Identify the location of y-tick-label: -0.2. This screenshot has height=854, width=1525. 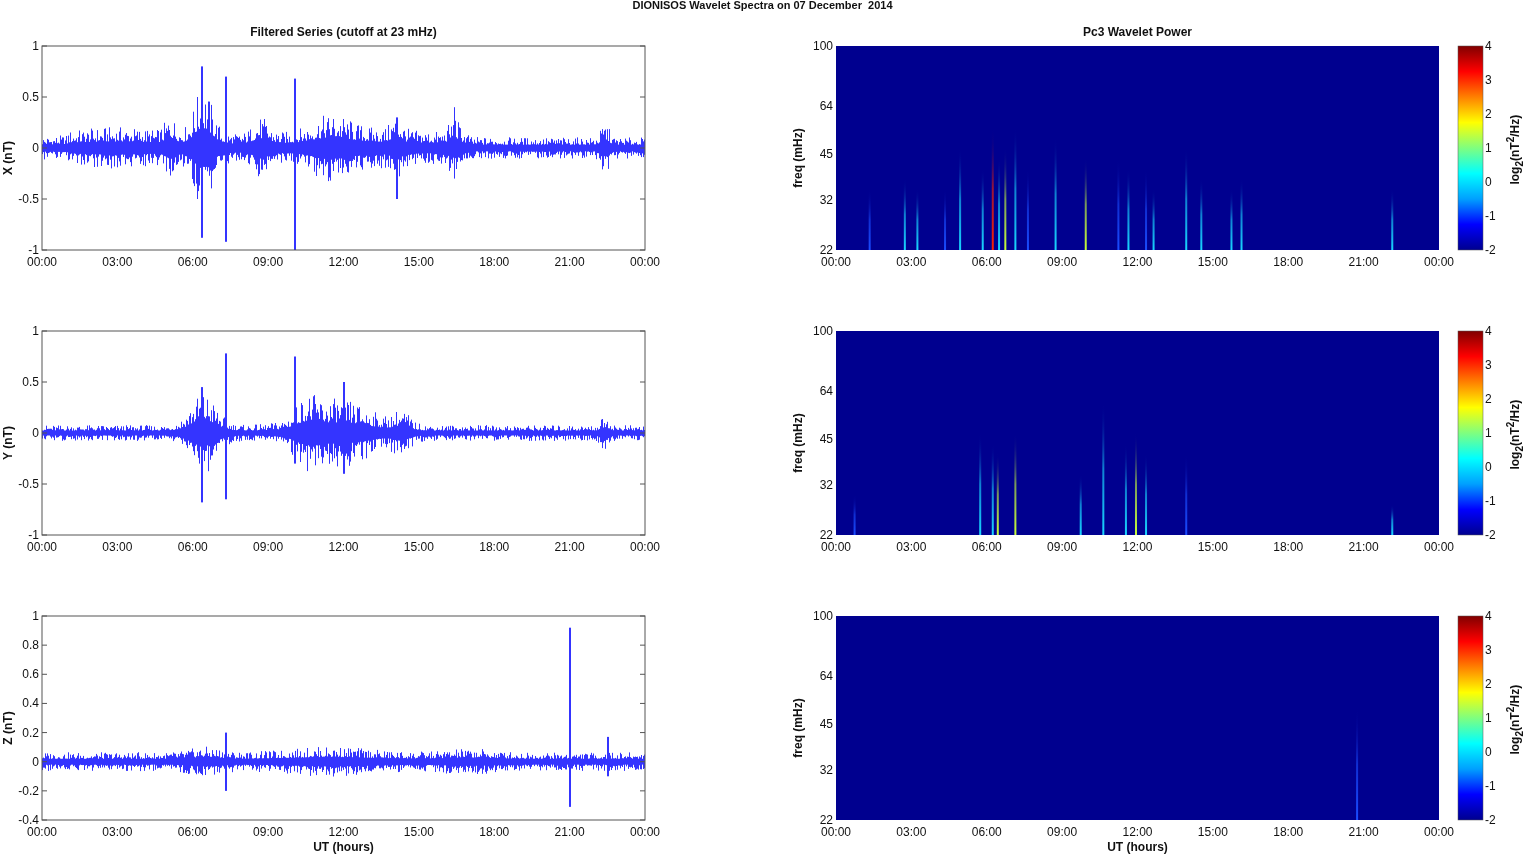
(28, 790).